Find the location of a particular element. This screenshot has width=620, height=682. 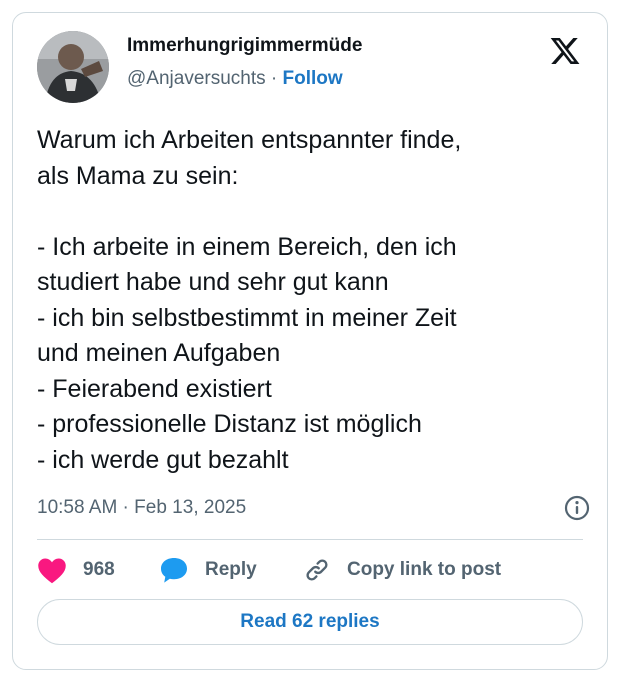

author-display-name: Immerhungrigimmermüde is located at coordinates (244, 46).